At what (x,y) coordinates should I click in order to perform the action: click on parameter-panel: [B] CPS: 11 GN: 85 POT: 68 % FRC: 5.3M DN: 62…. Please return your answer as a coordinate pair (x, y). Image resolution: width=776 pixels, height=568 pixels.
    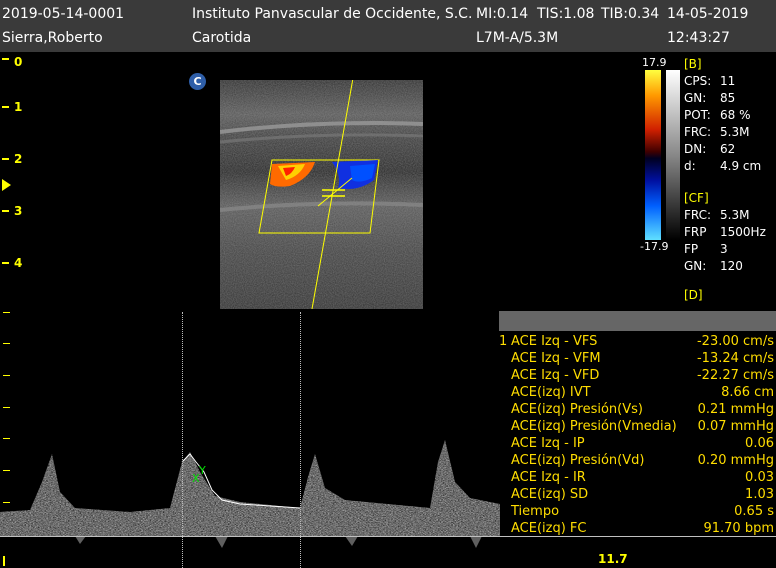
    Looking at the image, I should click on (730, 180).